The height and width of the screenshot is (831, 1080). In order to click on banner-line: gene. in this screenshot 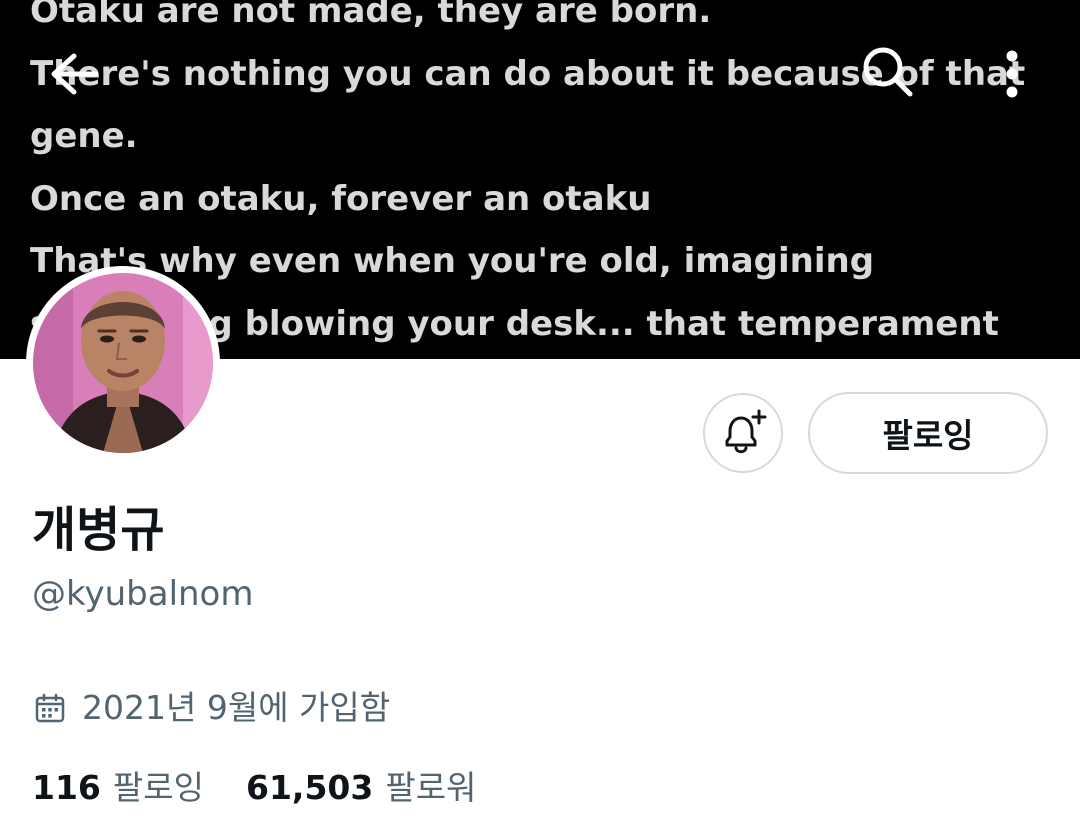, I will do `click(84, 136)`.